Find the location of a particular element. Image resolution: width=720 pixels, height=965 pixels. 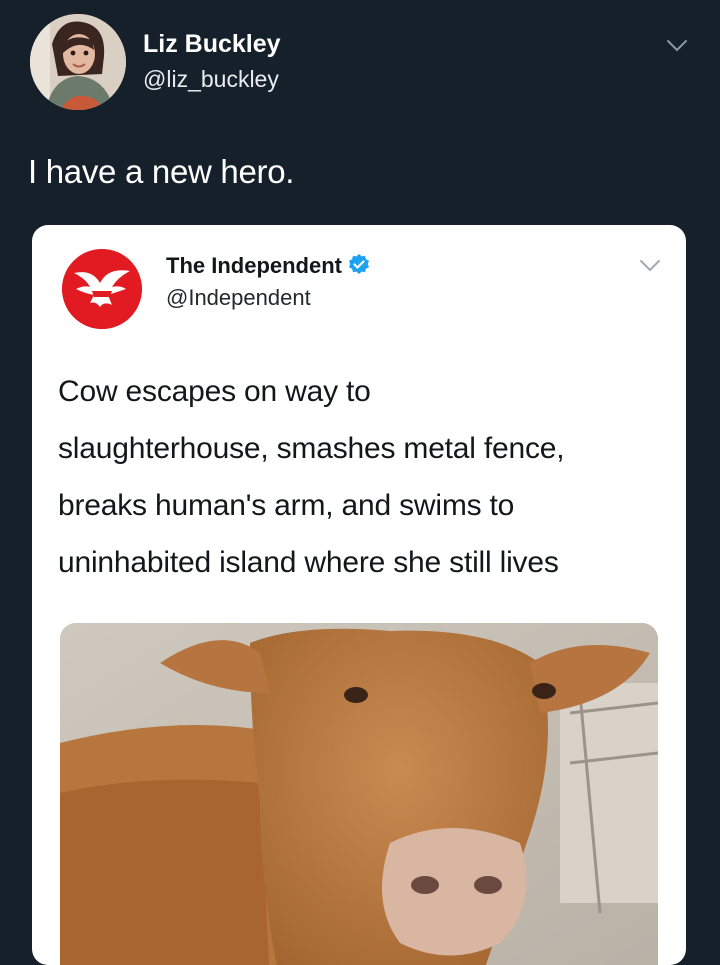

author-name: Liz Buckley is located at coordinates (212, 44).